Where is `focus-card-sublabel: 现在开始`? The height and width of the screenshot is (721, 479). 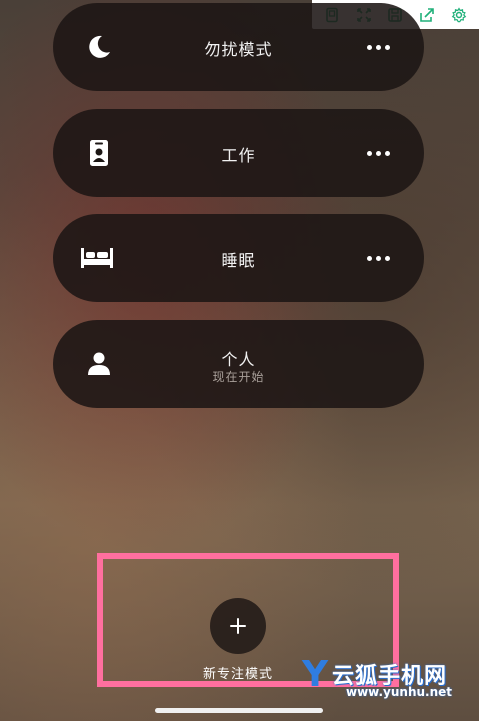
focus-card-sublabel: 现在开始 is located at coordinates (238, 377).